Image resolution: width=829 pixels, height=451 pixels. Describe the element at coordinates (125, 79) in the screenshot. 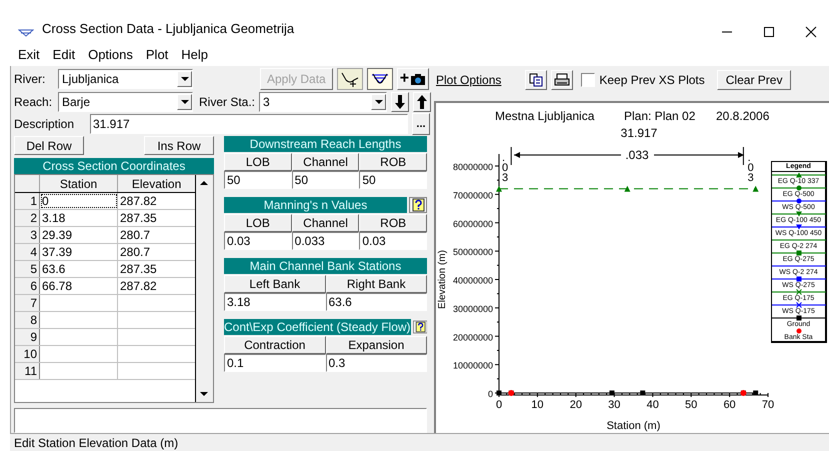

I see `dropdown: Ljubljanica` at that location.